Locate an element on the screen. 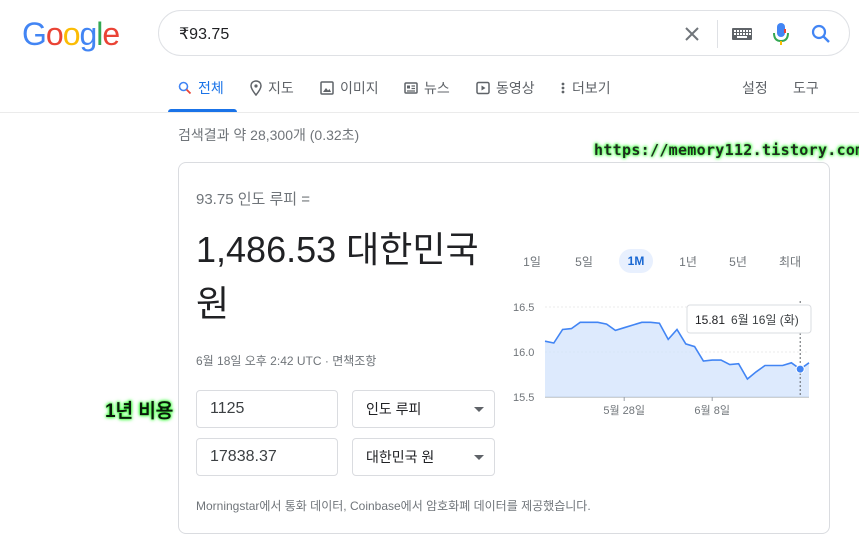 This screenshot has width=859, height=539. time-range-selector: 1일 5일 1M 1년 5년 최대 is located at coordinates (664, 261).